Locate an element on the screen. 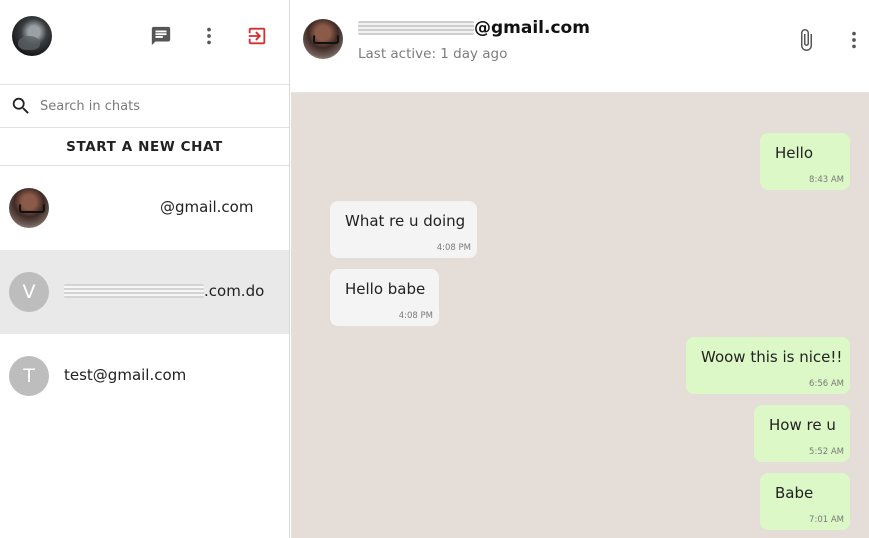  message-text: Hello babe is located at coordinates (385, 289).